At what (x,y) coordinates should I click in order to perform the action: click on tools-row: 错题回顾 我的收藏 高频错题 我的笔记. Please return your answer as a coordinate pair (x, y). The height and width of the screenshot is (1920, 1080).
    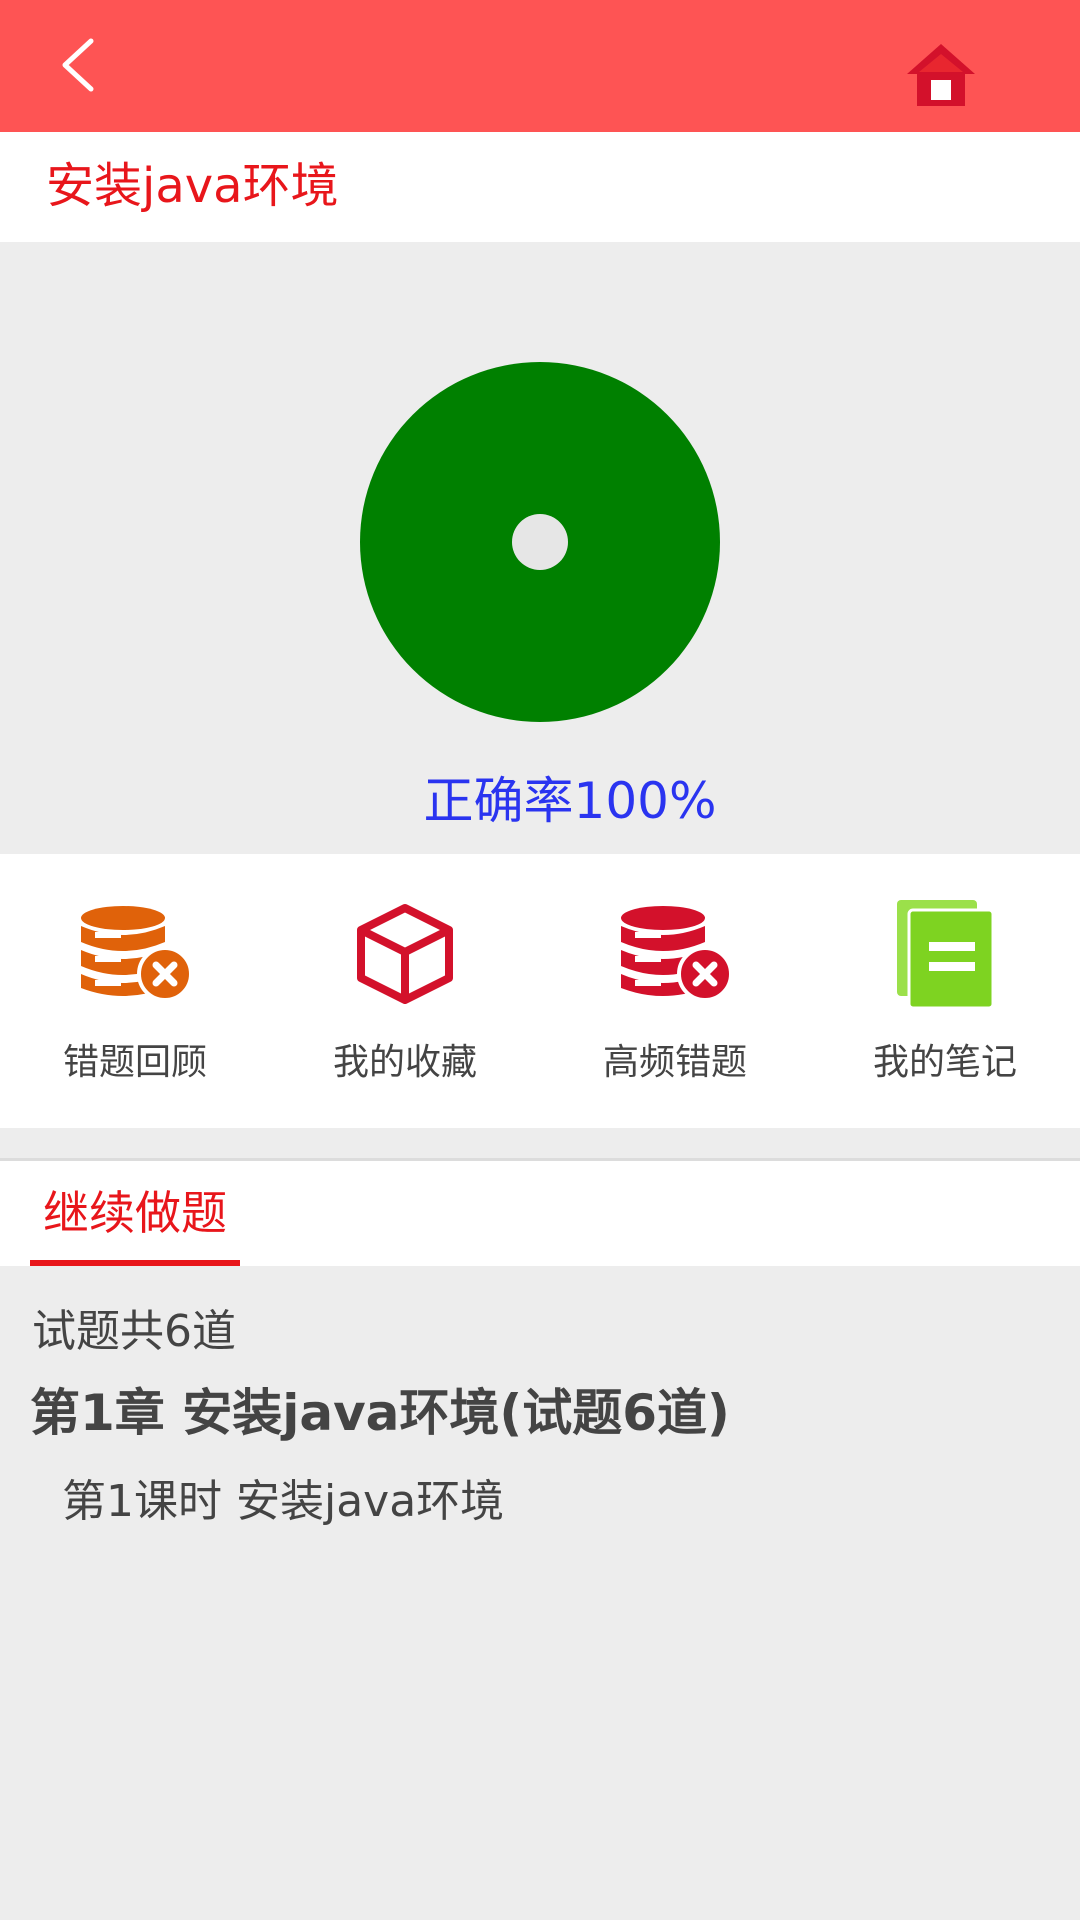
    Looking at the image, I should click on (540, 991).